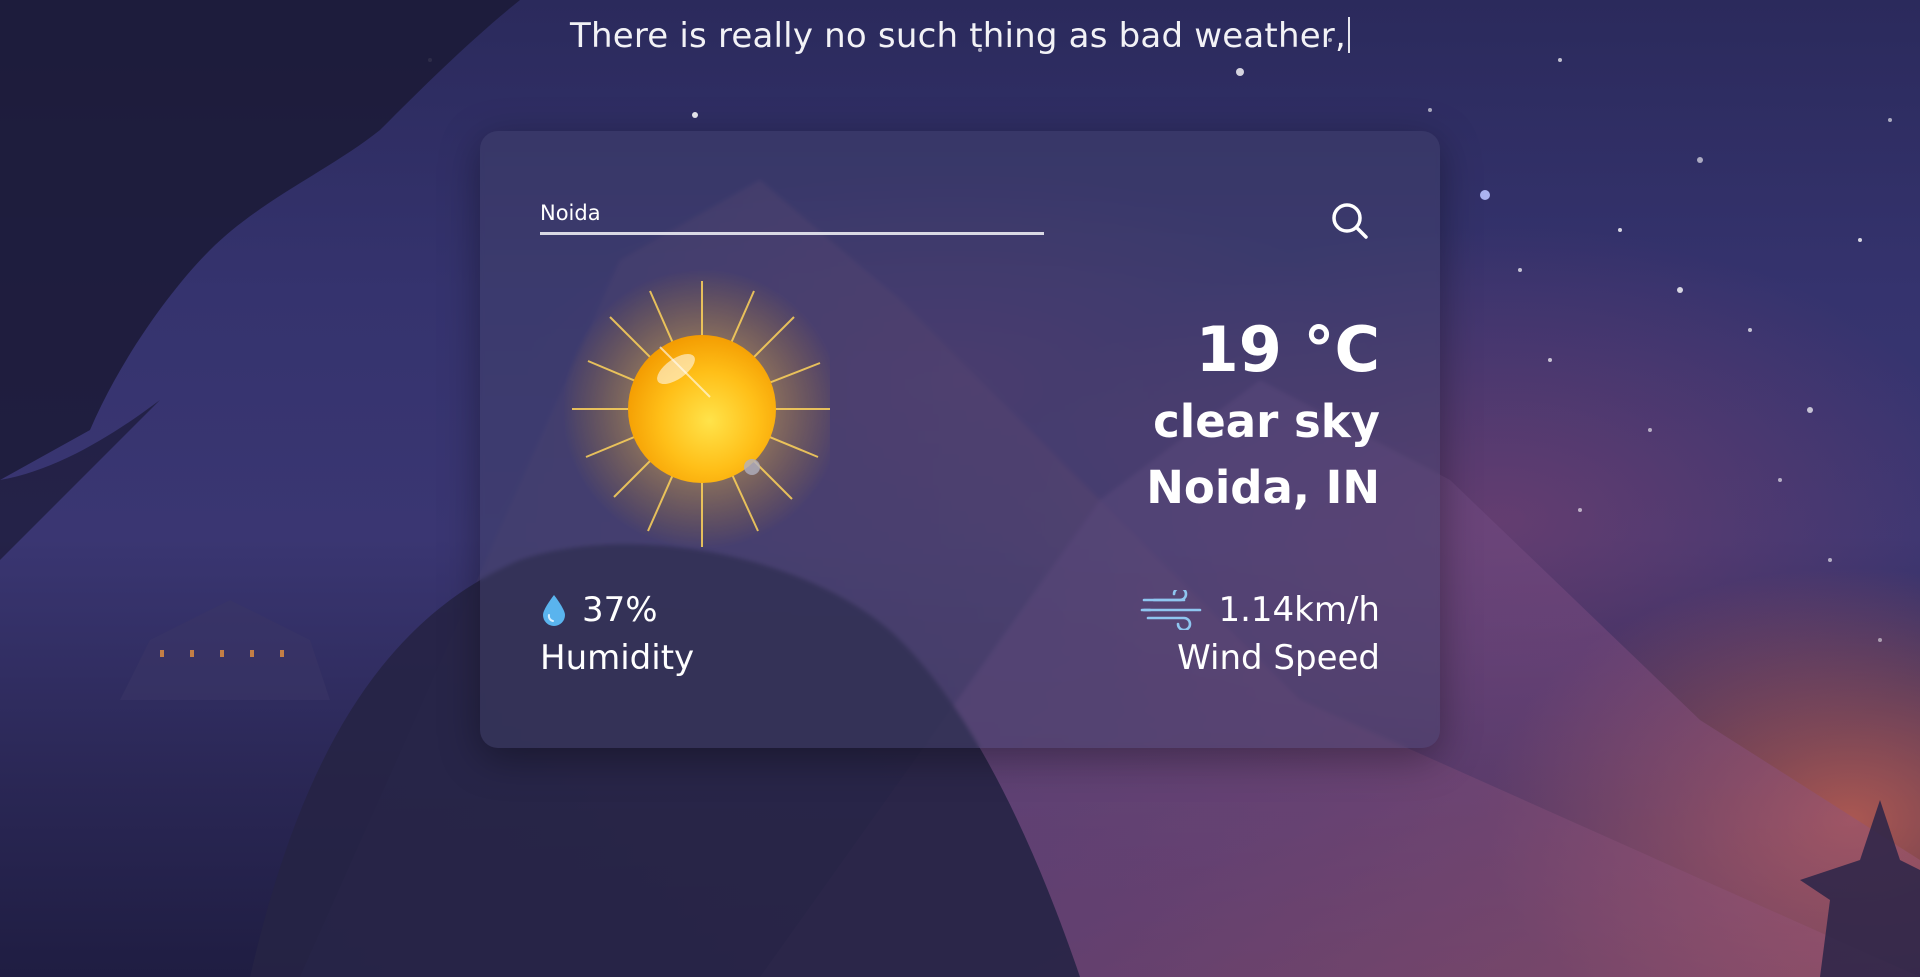  I want to click on humidity-value: 37%, so click(620, 610).